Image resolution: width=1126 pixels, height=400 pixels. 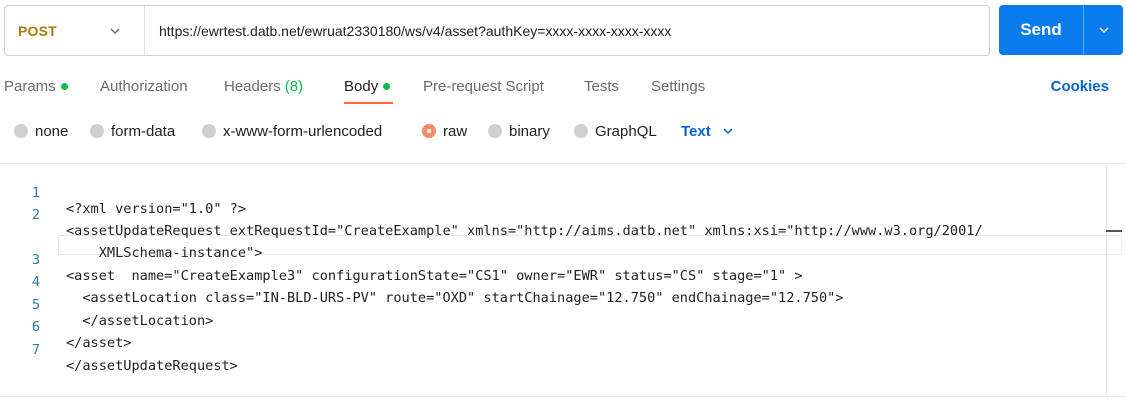 I want to click on tab-headers: Headers (8), so click(x=263, y=86).